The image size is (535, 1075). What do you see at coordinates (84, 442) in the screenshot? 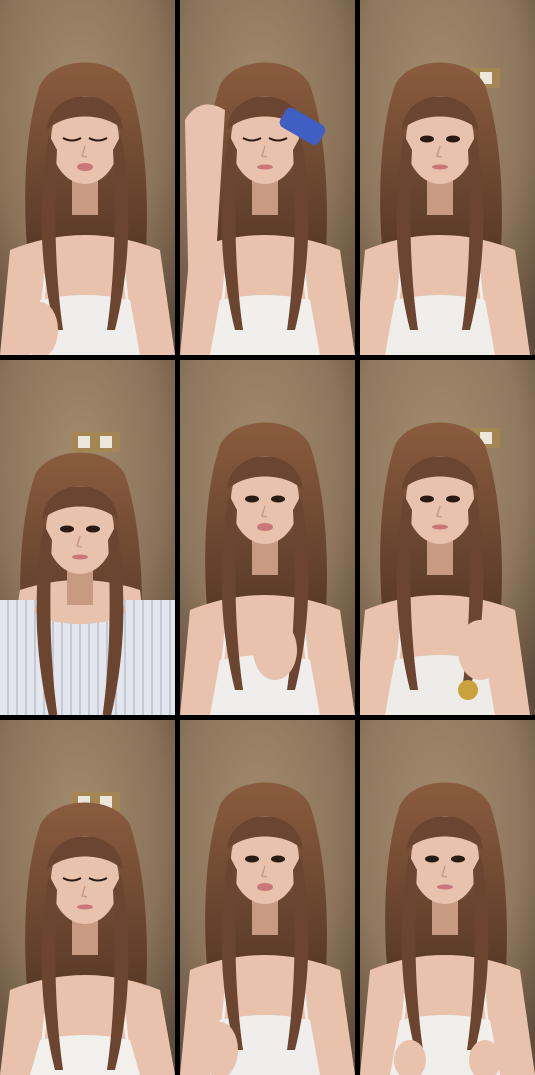
I see `wall-switch` at bounding box center [84, 442].